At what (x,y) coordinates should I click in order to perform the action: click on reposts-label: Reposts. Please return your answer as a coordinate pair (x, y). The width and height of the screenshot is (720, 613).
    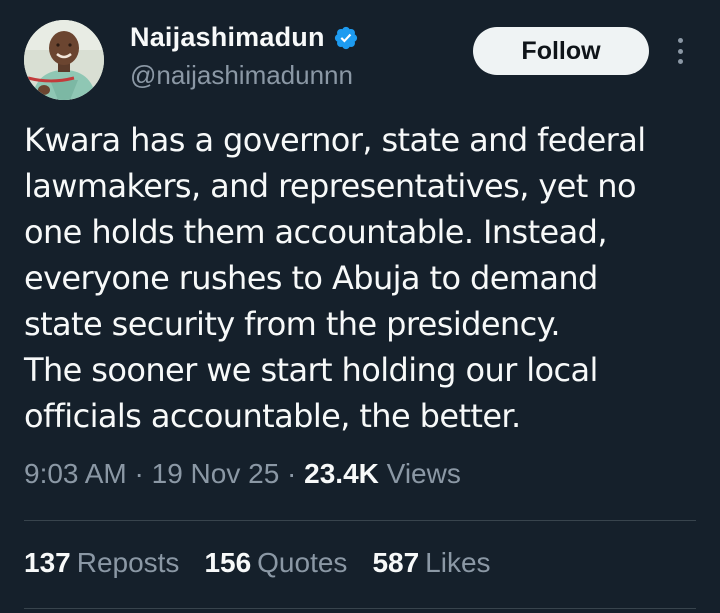
    Looking at the image, I should click on (128, 562).